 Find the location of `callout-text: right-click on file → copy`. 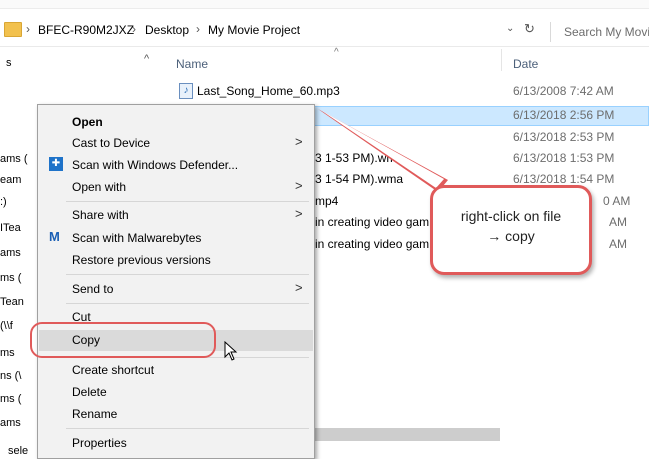

callout-text: right-click on file → copy is located at coordinates (511, 226).